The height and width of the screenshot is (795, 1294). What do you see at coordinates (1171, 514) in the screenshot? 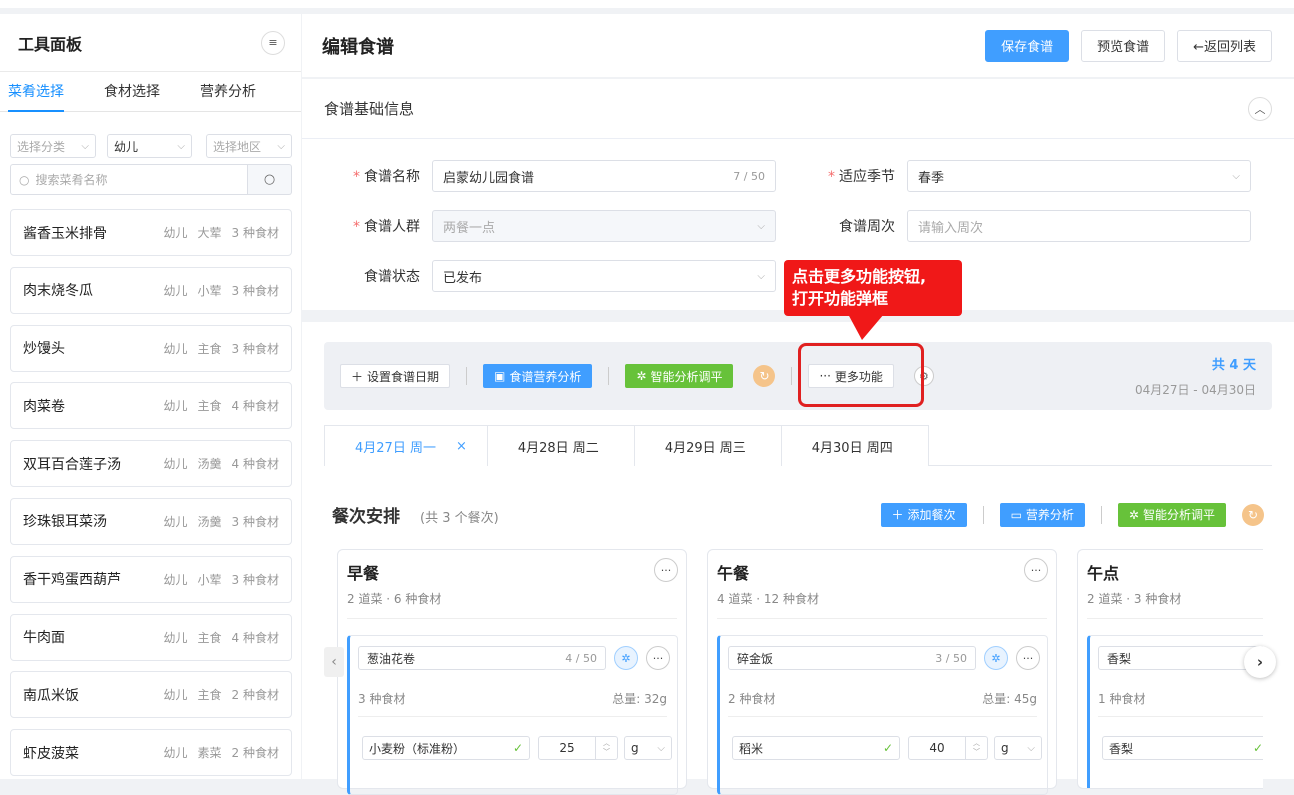
I see `meal-smart-balance-button: ✲ 智能分析调平` at bounding box center [1171, 514].